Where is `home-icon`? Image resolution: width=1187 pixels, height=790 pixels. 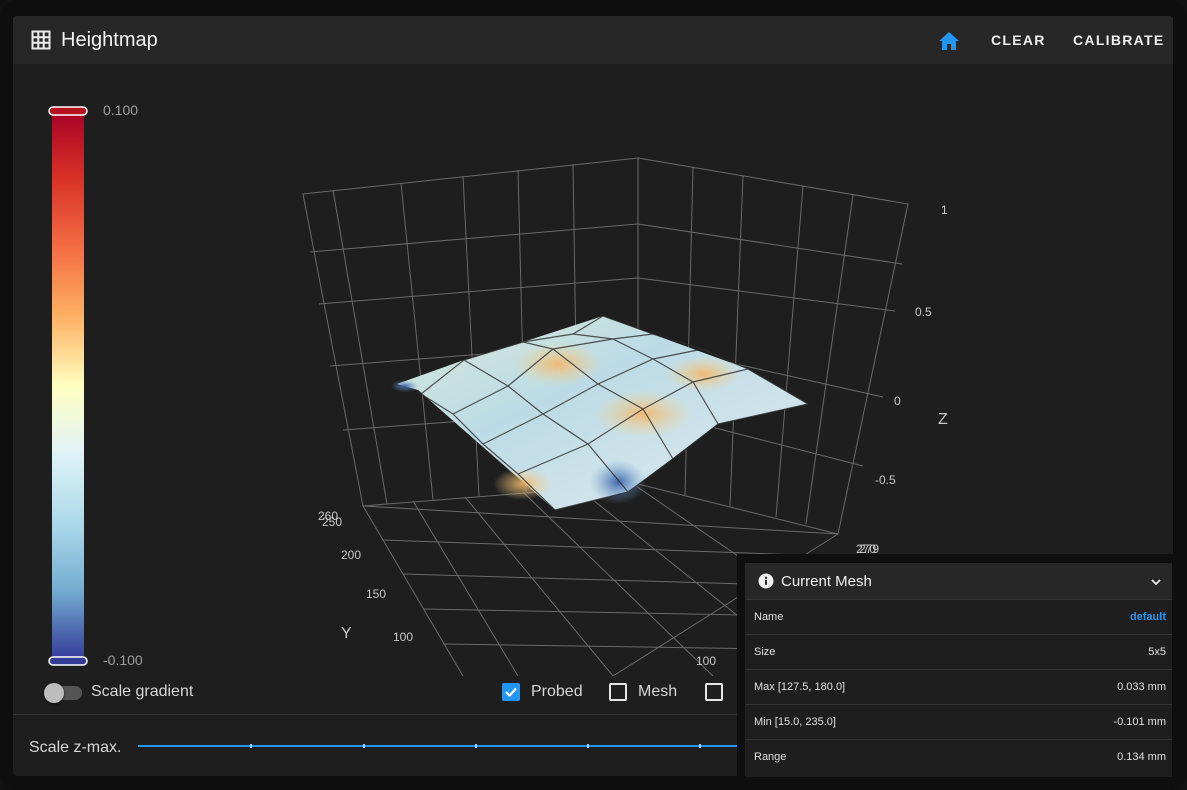
home-icon is located at coordinates (949, 41).